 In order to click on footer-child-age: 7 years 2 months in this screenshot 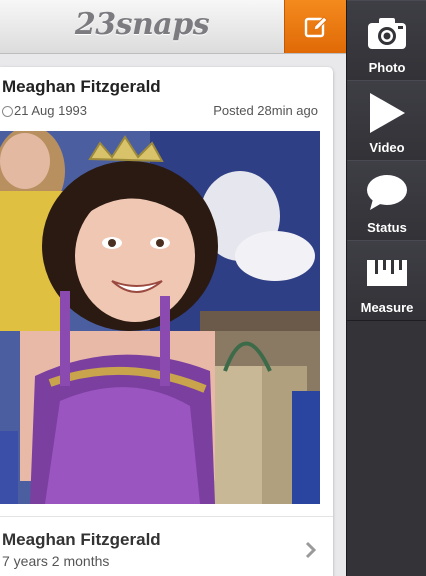, I will do `click(56, 561)`.